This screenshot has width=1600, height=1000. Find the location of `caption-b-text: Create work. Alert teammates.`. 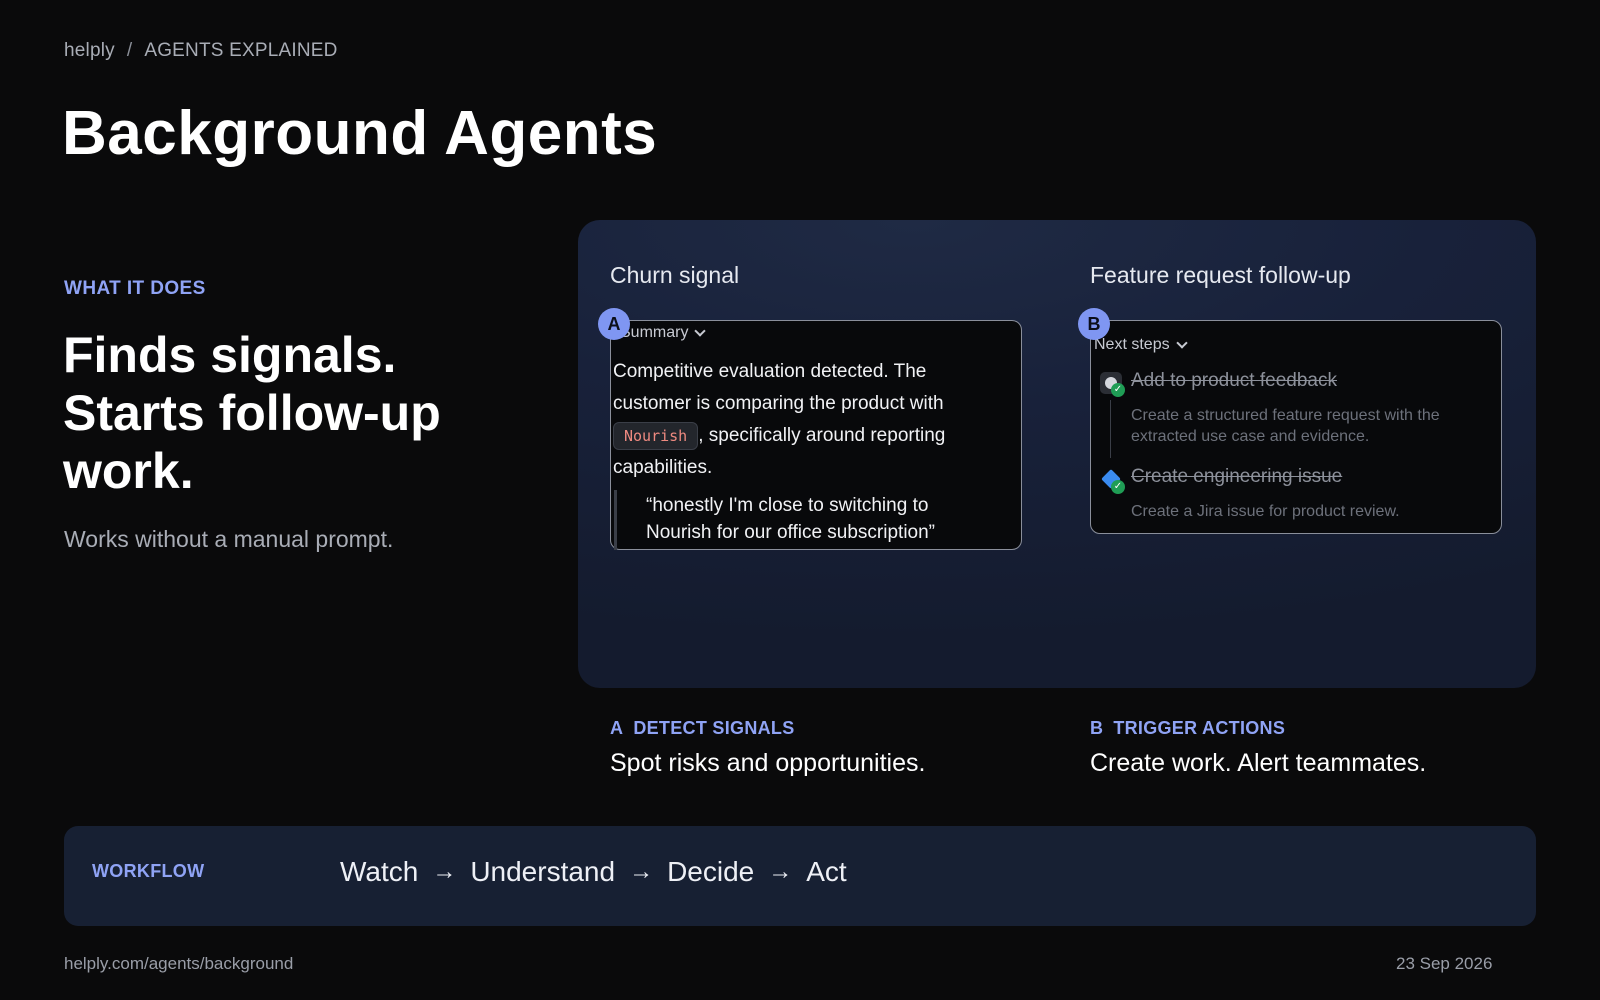

caption-b-text: Create work. Alert teammates. is located at coordinates (1258, 763).